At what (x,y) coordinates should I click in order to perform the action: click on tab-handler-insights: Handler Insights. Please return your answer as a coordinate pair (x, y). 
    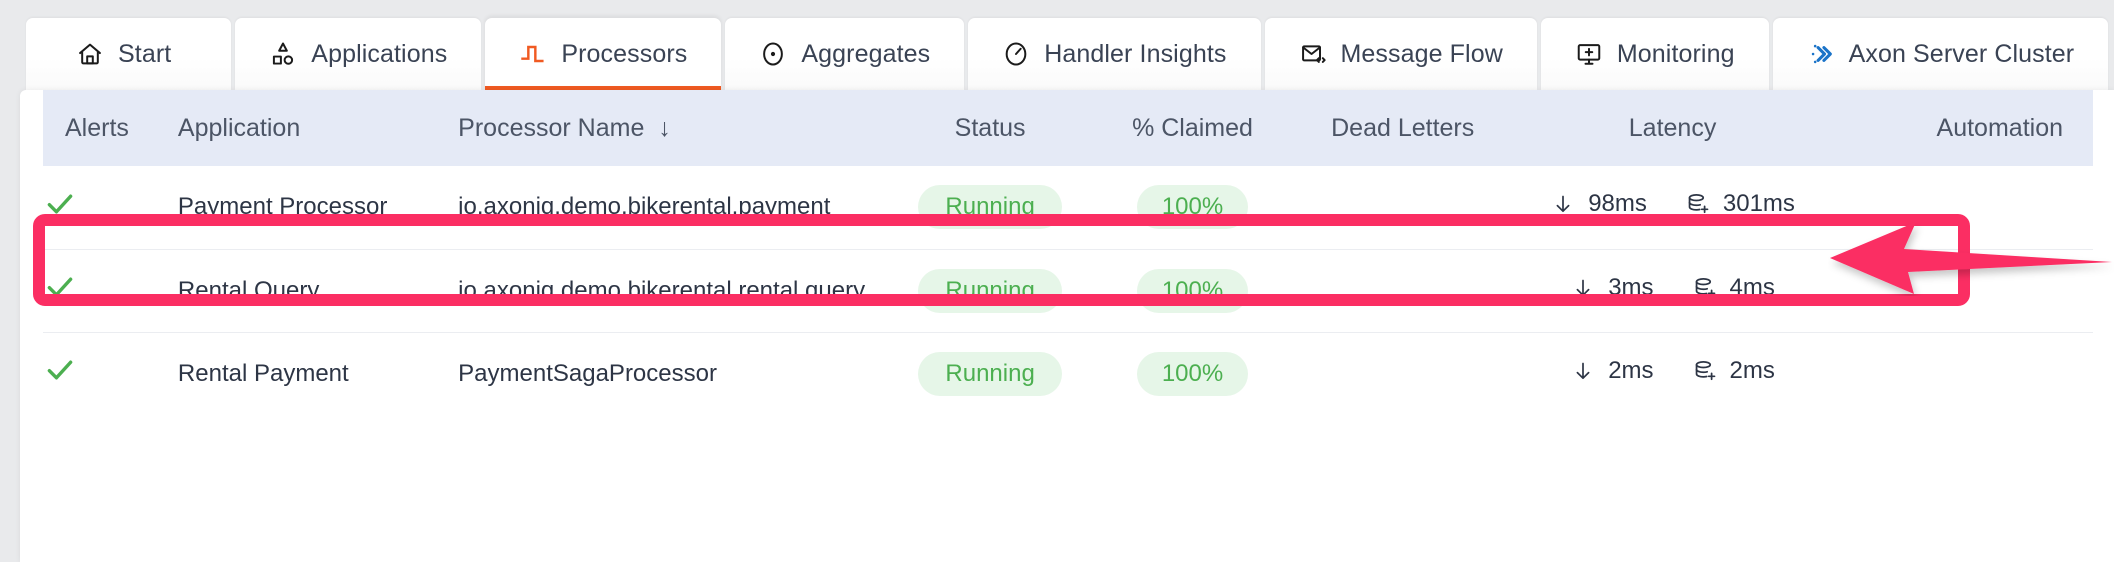
    Looking at the image, I should click on (1114, 54).